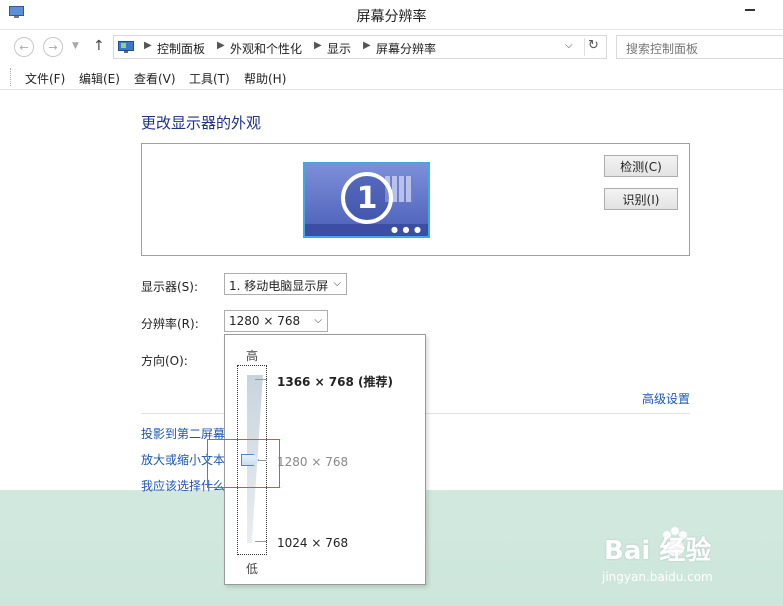  I want to click on display-select-value: 1. 移动电脑显示屏, so click(279, 286).